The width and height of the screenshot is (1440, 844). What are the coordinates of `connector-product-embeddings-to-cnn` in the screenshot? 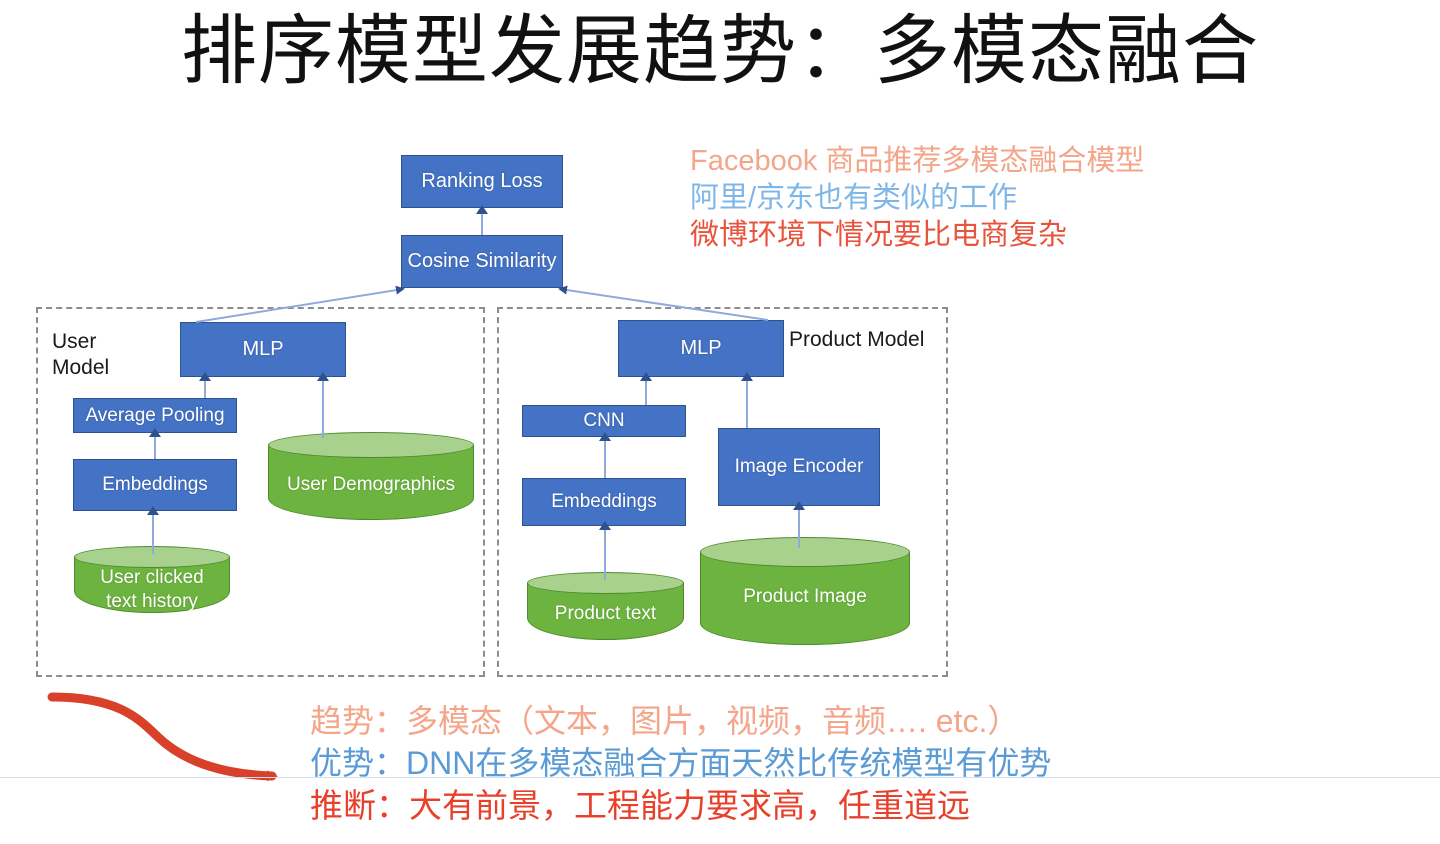 It's located at (605, 457).